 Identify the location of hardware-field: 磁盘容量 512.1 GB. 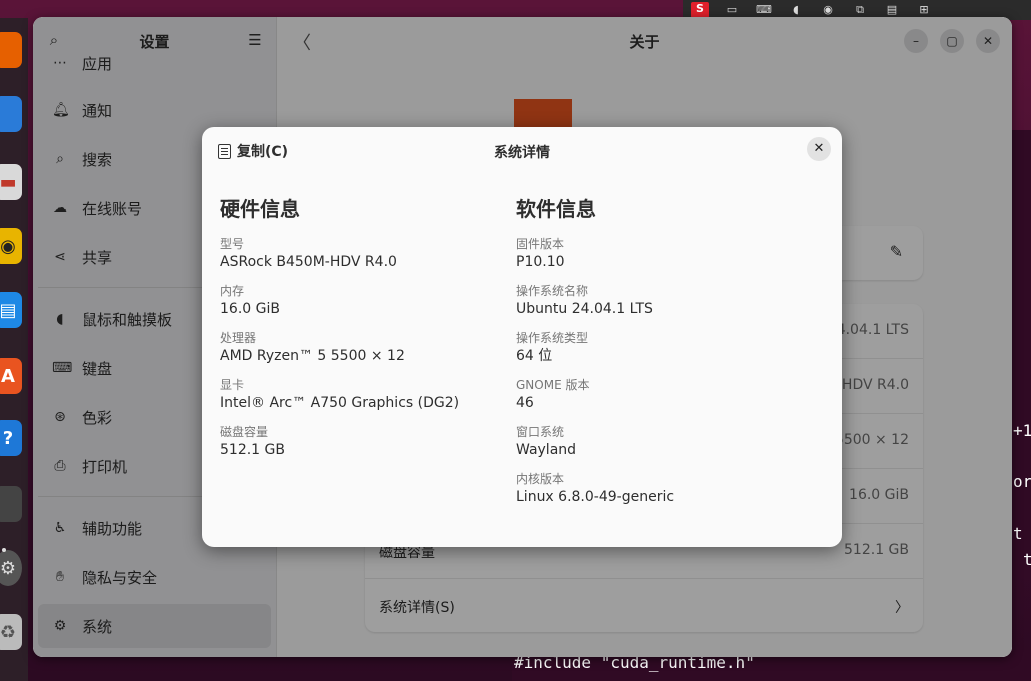
(339, 442).